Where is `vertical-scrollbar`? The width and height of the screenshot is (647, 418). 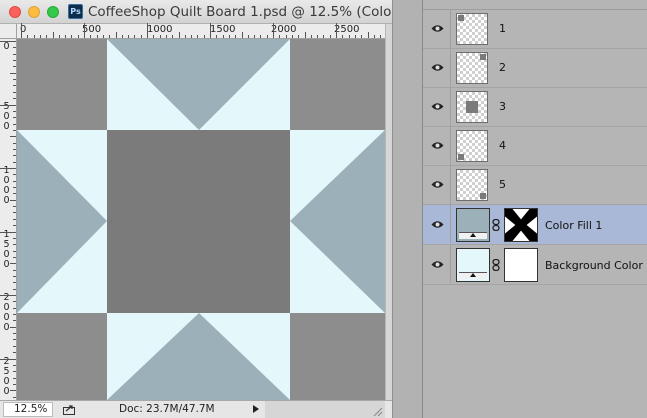
vertical-scrollbar is located at coordinates (388, 212).